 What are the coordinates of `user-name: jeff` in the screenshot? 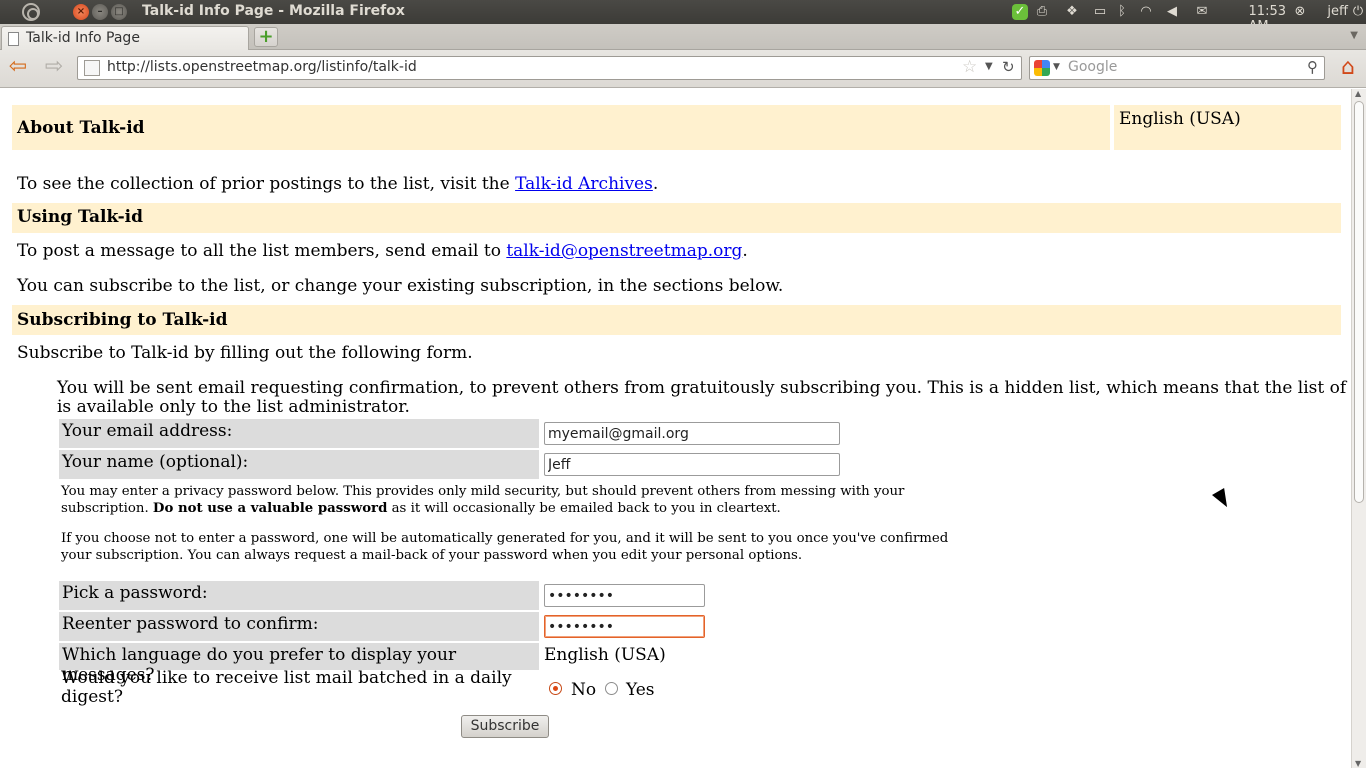 It's located at (1337, 11).